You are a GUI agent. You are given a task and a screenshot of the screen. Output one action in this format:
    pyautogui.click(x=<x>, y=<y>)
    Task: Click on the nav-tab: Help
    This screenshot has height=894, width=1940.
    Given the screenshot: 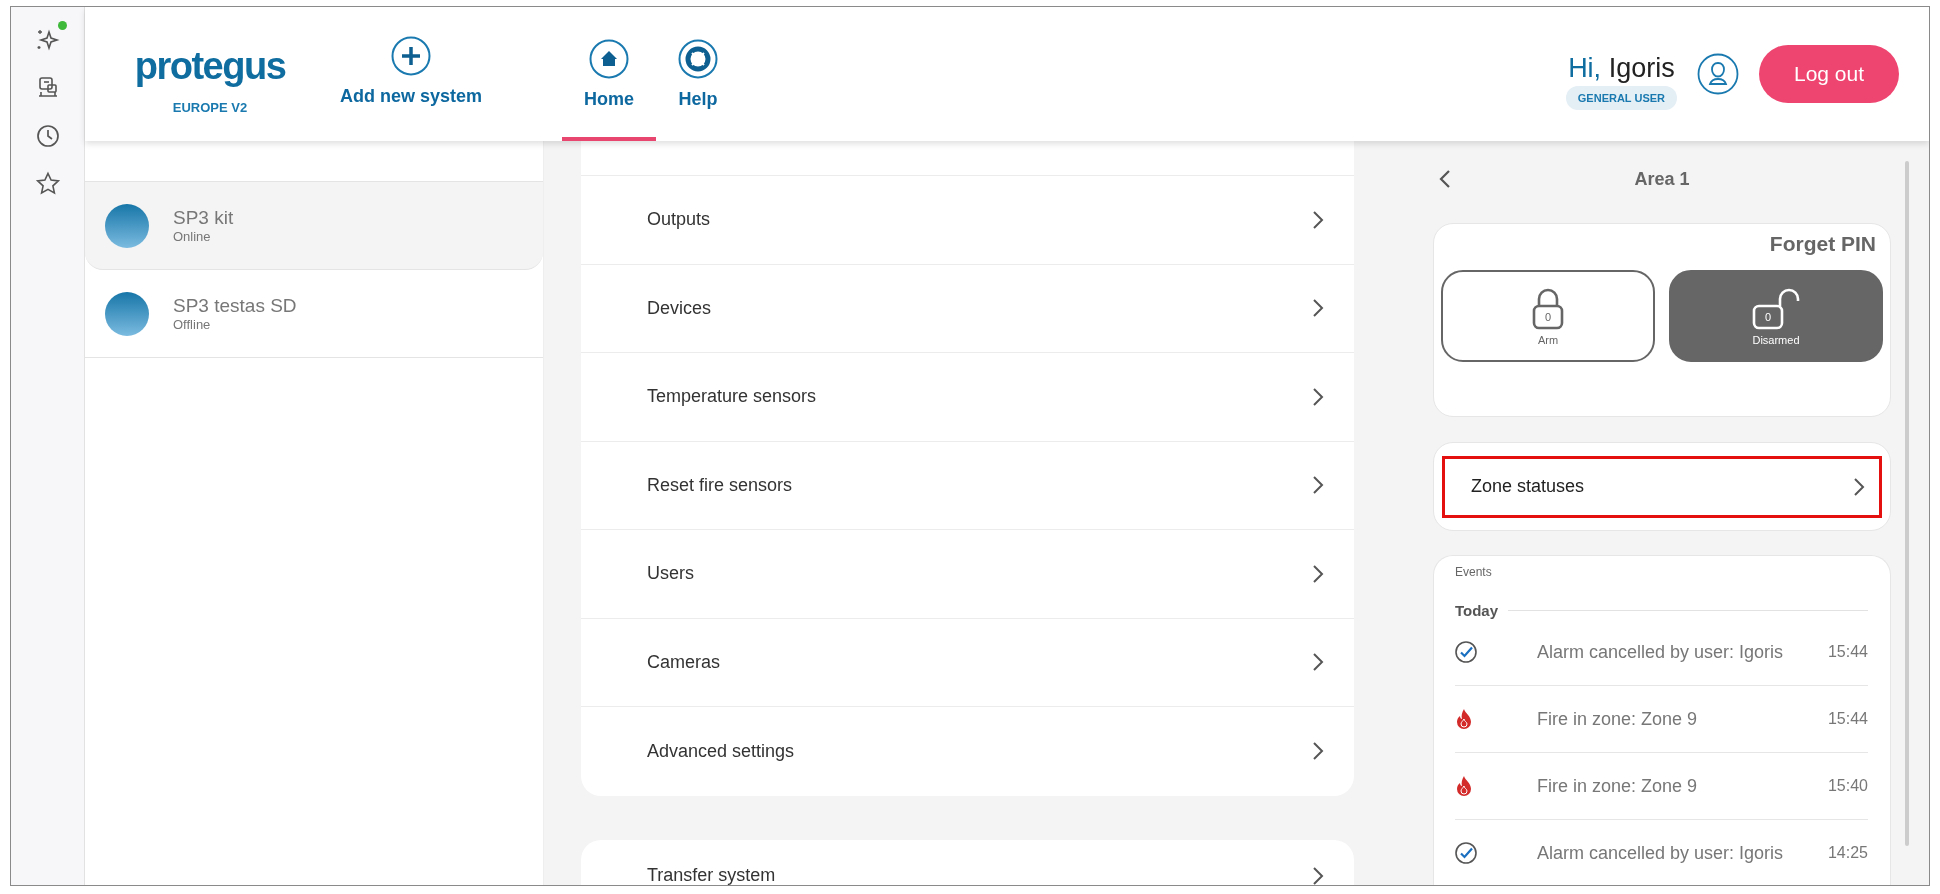 What is the action you would take?
    pyautogui.click(x=698, y=74)
    